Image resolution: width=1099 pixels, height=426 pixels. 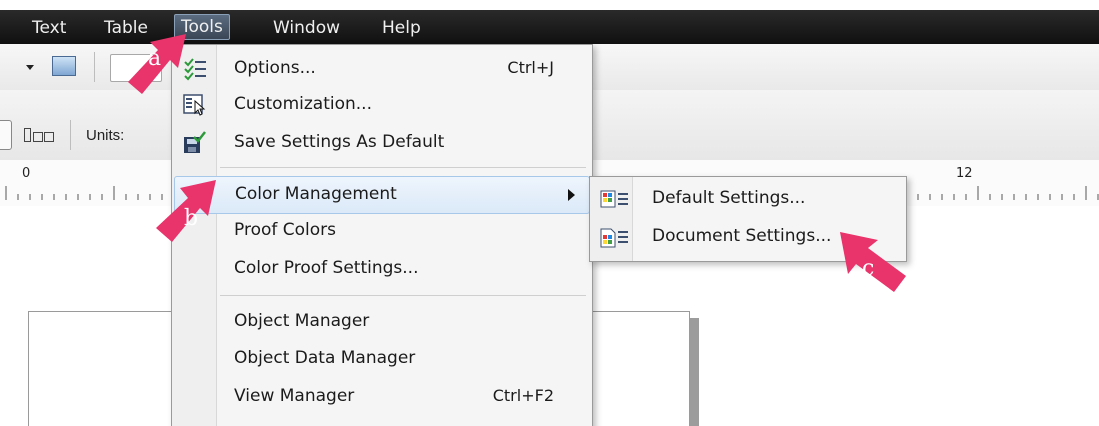 What do you see at coordinates (195, 143) in the screenshot?
I see `save-settings-icon` at bounding box center [195, 143].